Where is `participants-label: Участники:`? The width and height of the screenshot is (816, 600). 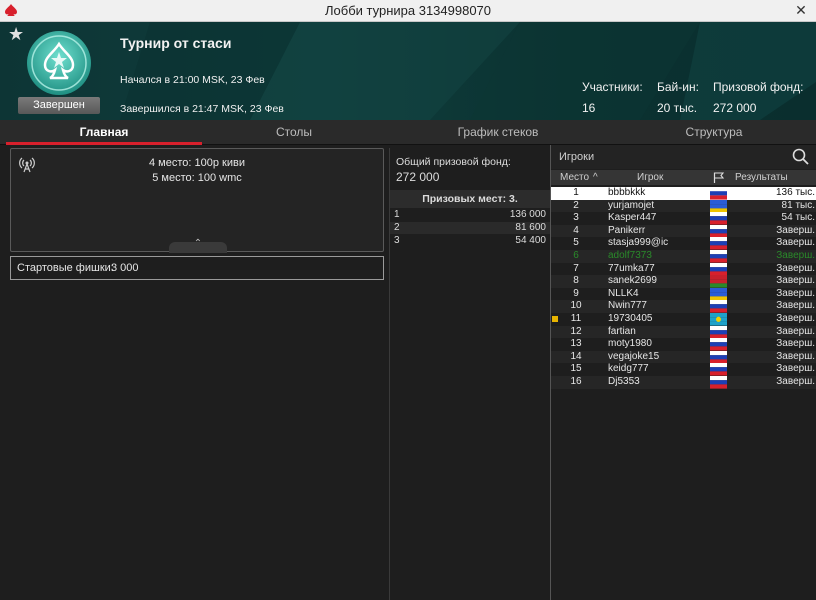 participants-label: Участники: is located at coordinates (612, 87).